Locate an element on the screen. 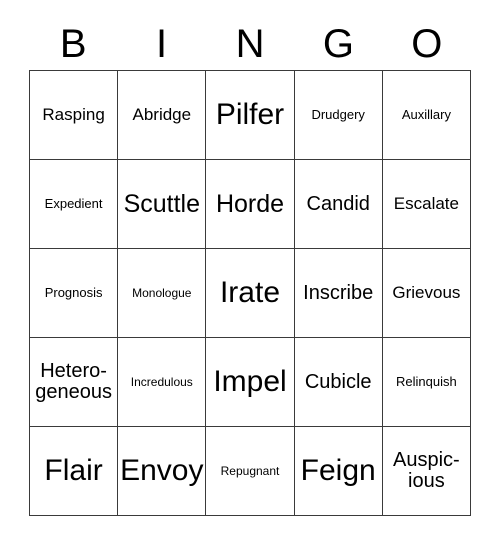 Image resolution: width=500 pixels, height=544 pixels. bingo-cell-label: Auxillary is located at coordinates (426, 115).